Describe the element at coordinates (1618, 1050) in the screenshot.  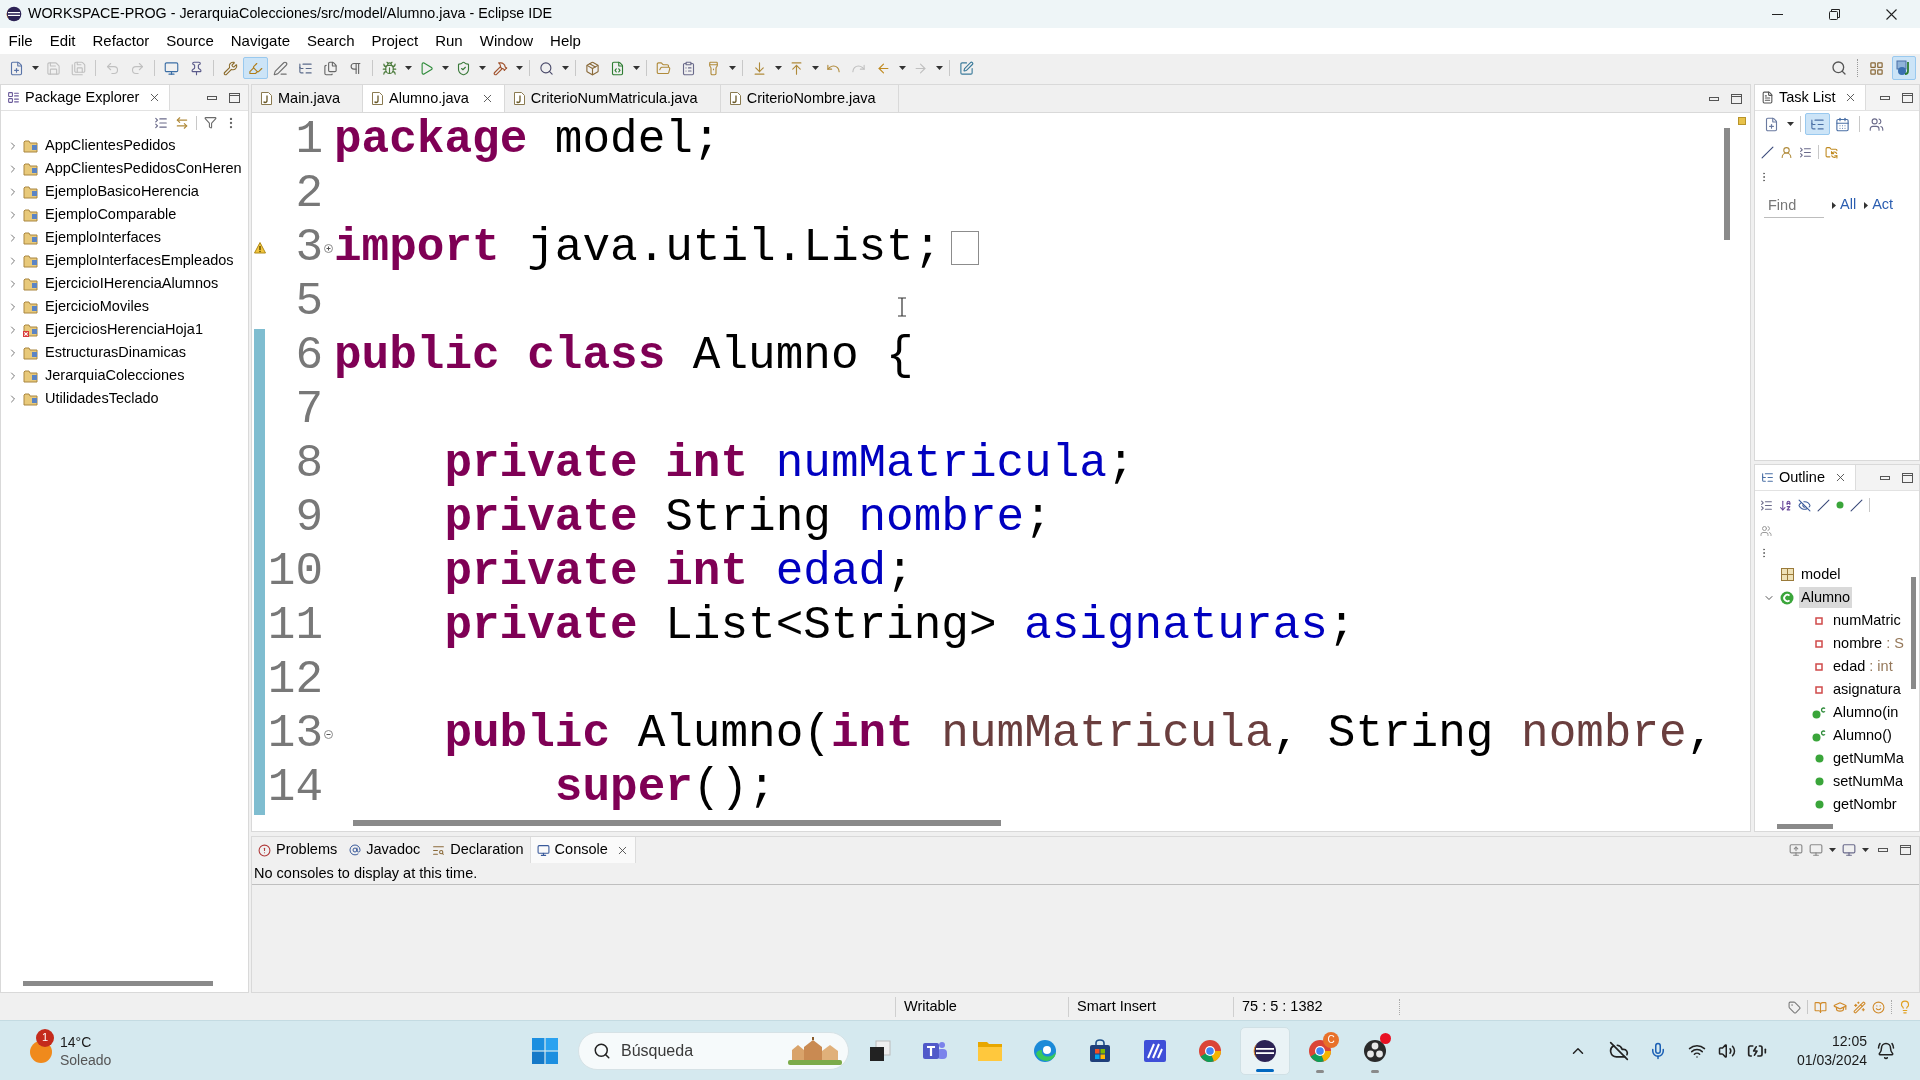
I see `cloud-off-icon` at that location.